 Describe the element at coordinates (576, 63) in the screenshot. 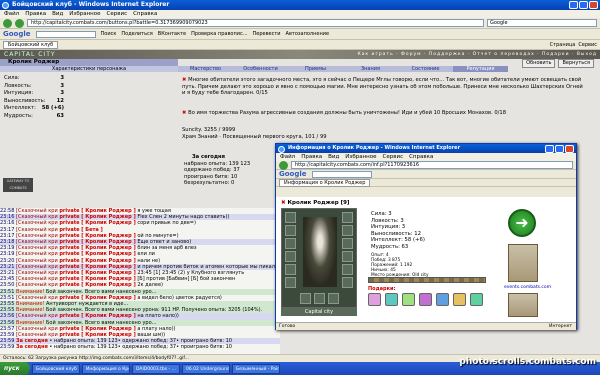

I see `return-button: Вернуться` at that location.